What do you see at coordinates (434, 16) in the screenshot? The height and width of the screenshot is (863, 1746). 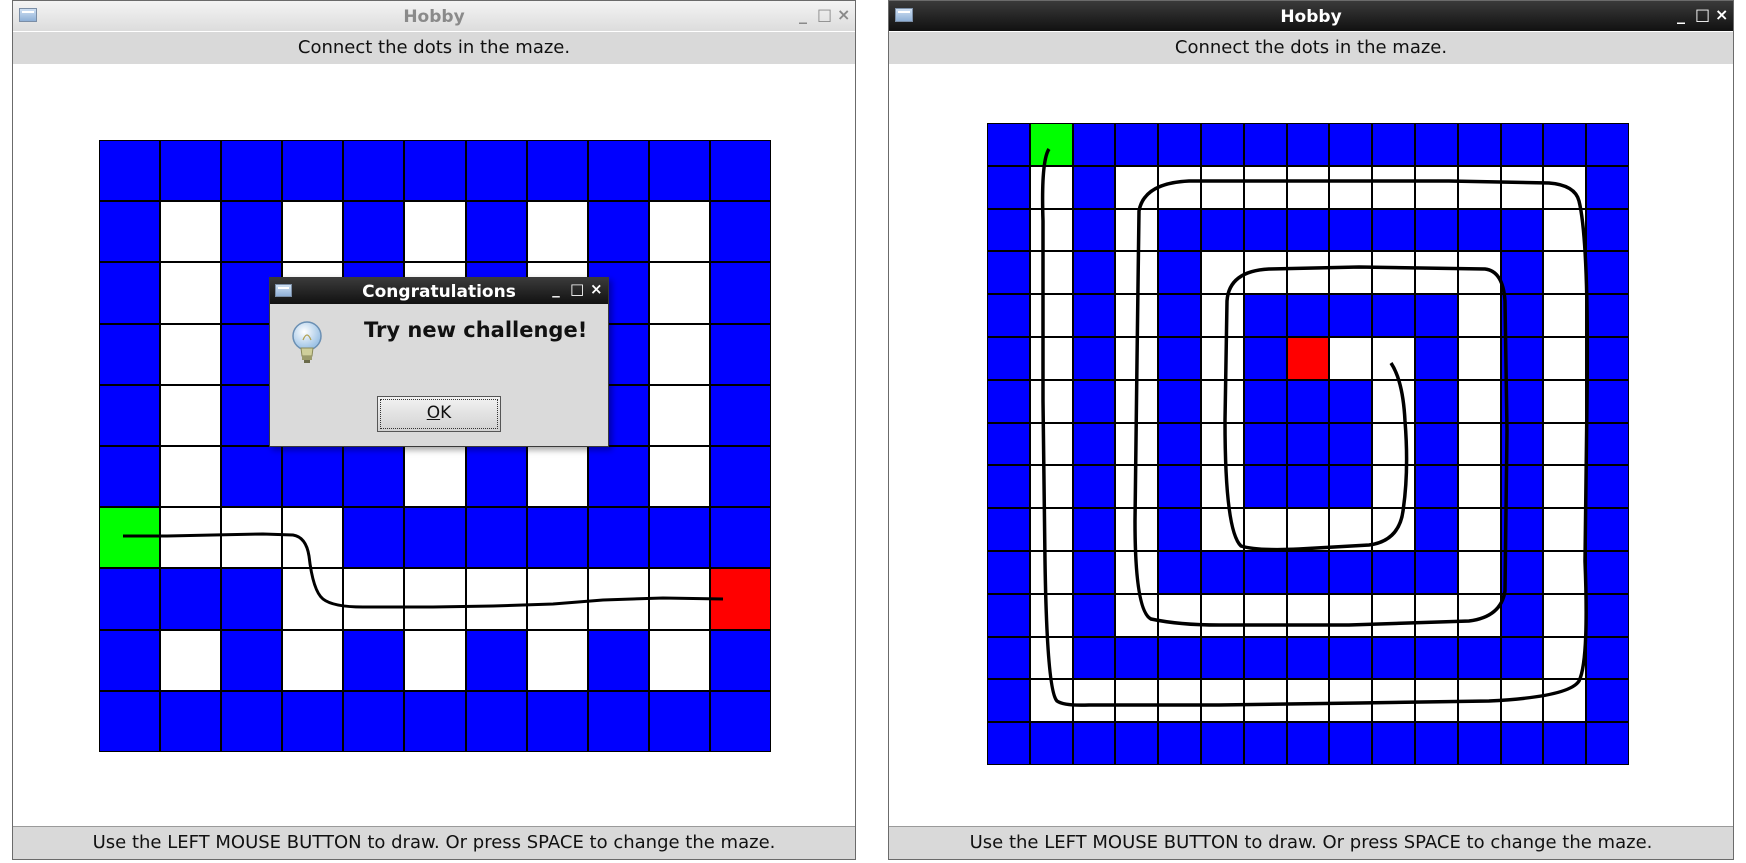 I see `title-bar: Hobby _ □ ×` at bounding box center [434, 16].